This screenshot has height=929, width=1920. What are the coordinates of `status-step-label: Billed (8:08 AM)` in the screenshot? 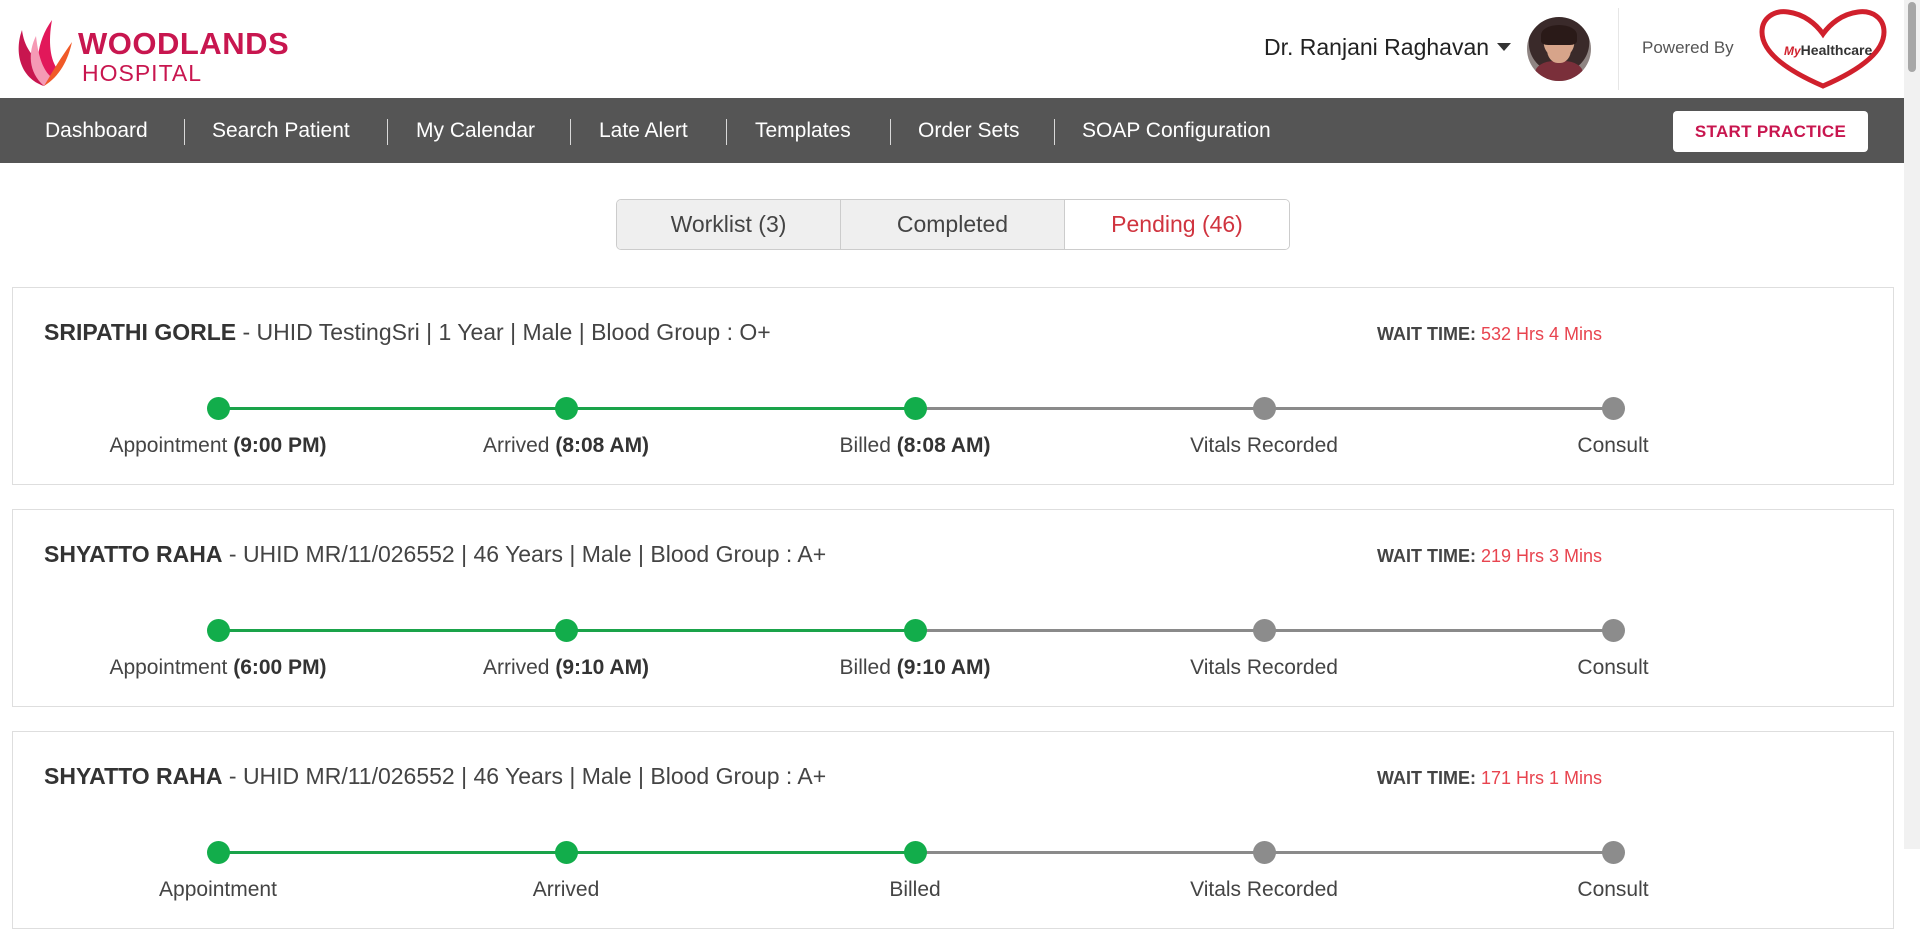 It's located at (915, 445).